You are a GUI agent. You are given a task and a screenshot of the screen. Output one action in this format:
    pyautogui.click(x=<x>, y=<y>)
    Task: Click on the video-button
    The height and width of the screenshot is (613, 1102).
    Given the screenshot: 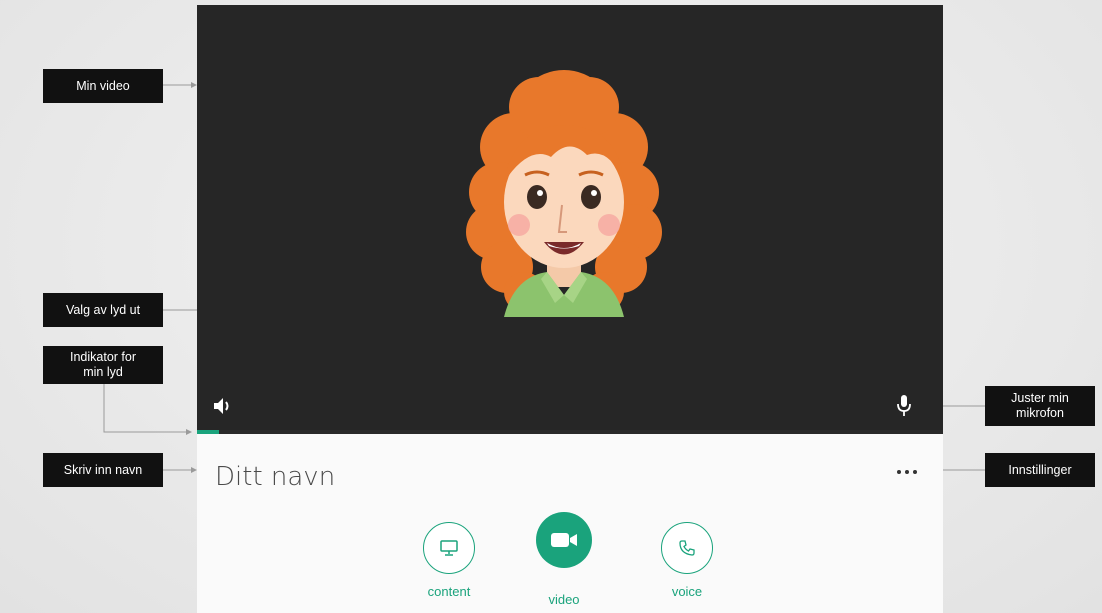 What is the action you would take?
    pyautogui.click(x=564, y=540)
    